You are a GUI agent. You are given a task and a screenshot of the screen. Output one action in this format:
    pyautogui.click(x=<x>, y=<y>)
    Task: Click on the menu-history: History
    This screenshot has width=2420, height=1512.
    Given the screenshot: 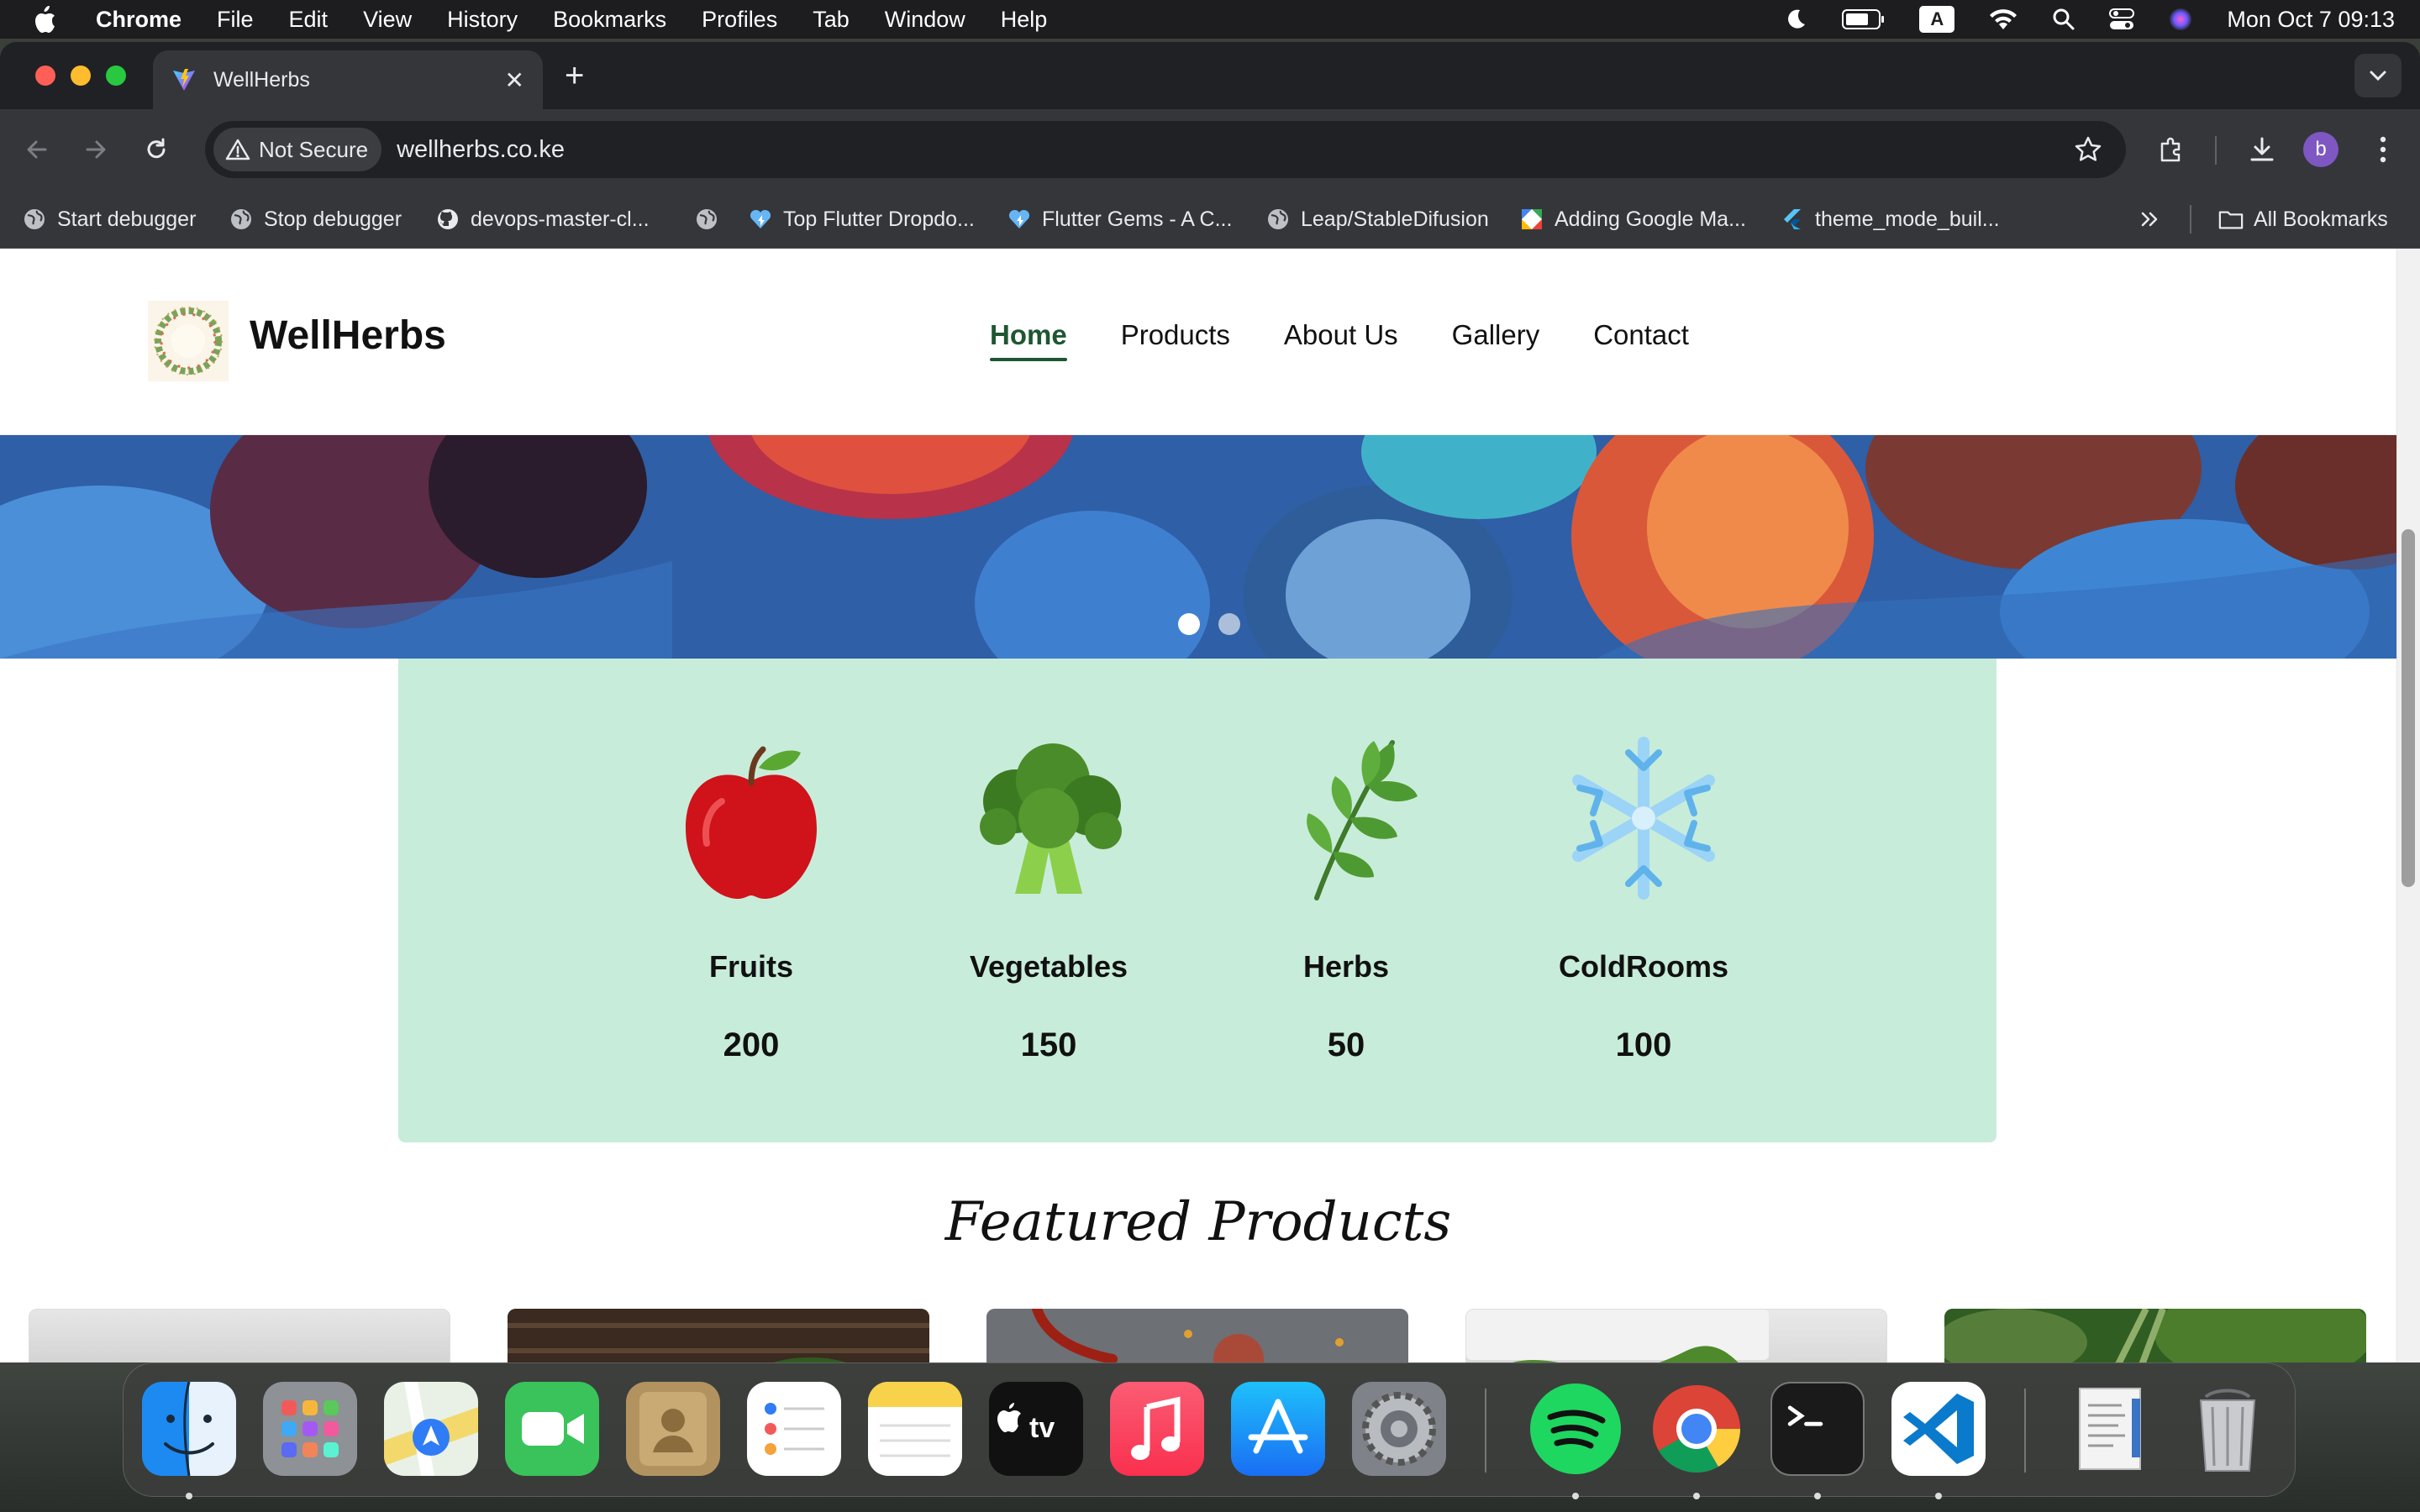 What is the action you would take?
    pyautogui.click(x=482, y=20)
    